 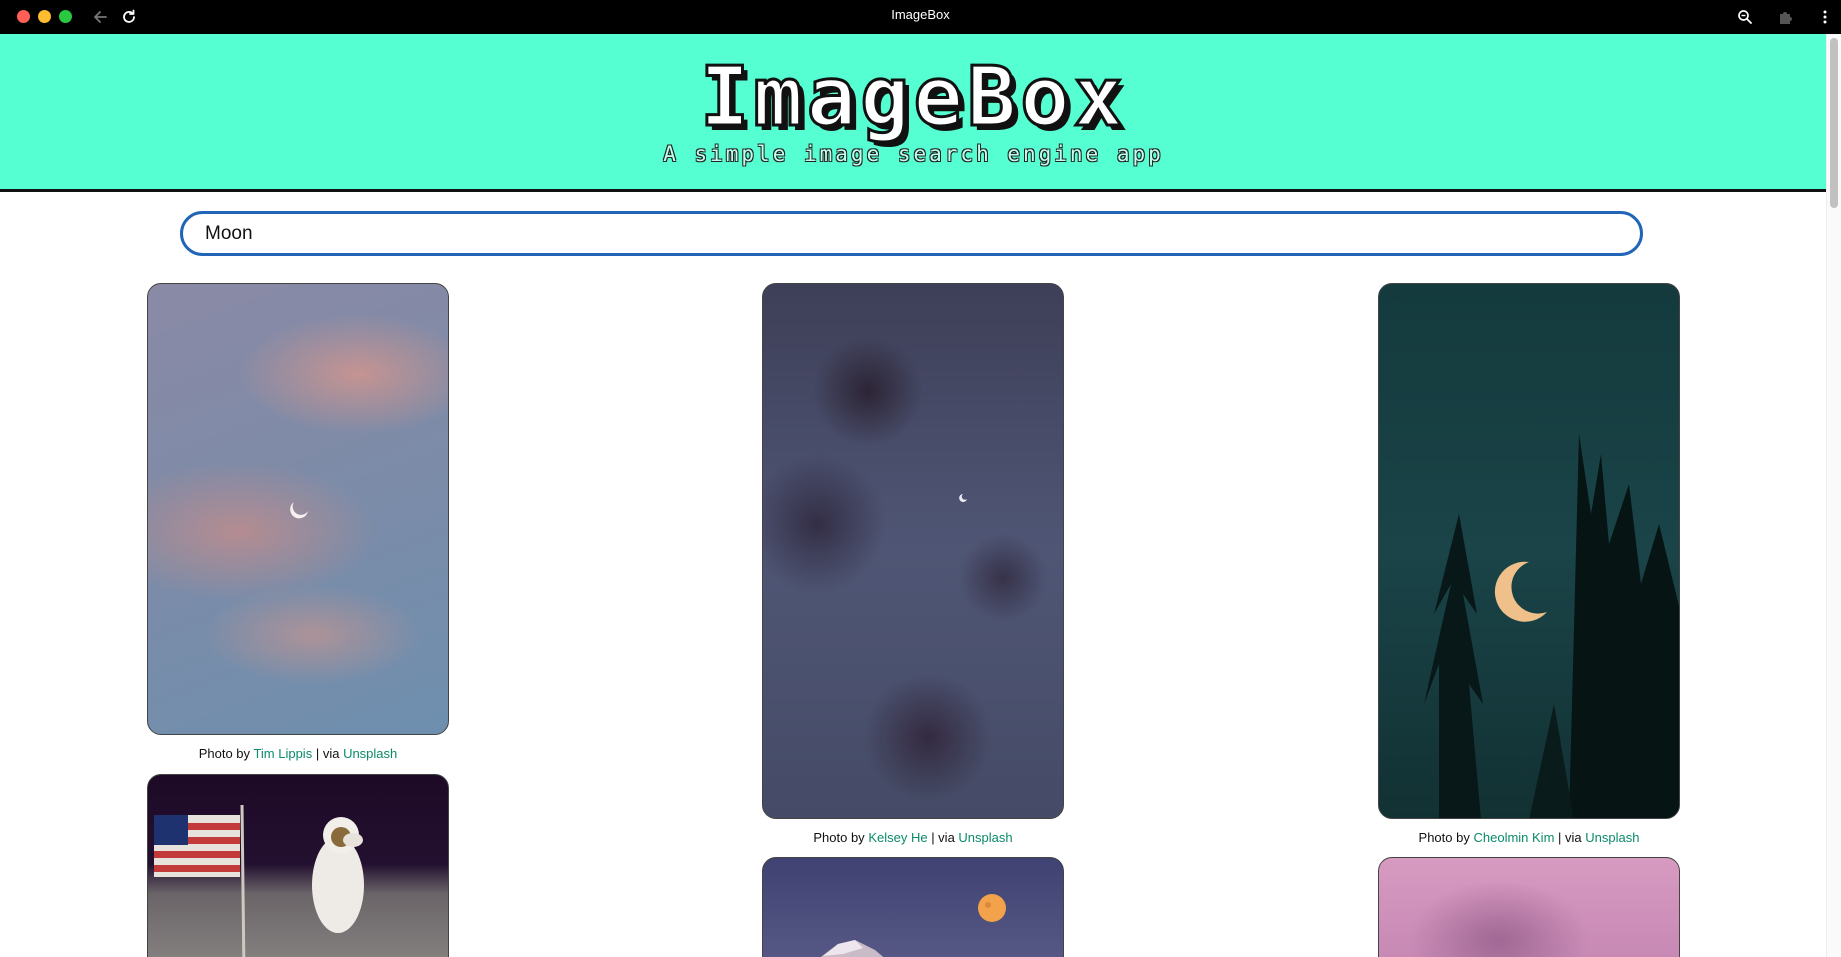 What do you see at coordinates (282, 753) in the screenshot?
I see `photographer-link: Tim Lippis` at bounding box center [282, 753].